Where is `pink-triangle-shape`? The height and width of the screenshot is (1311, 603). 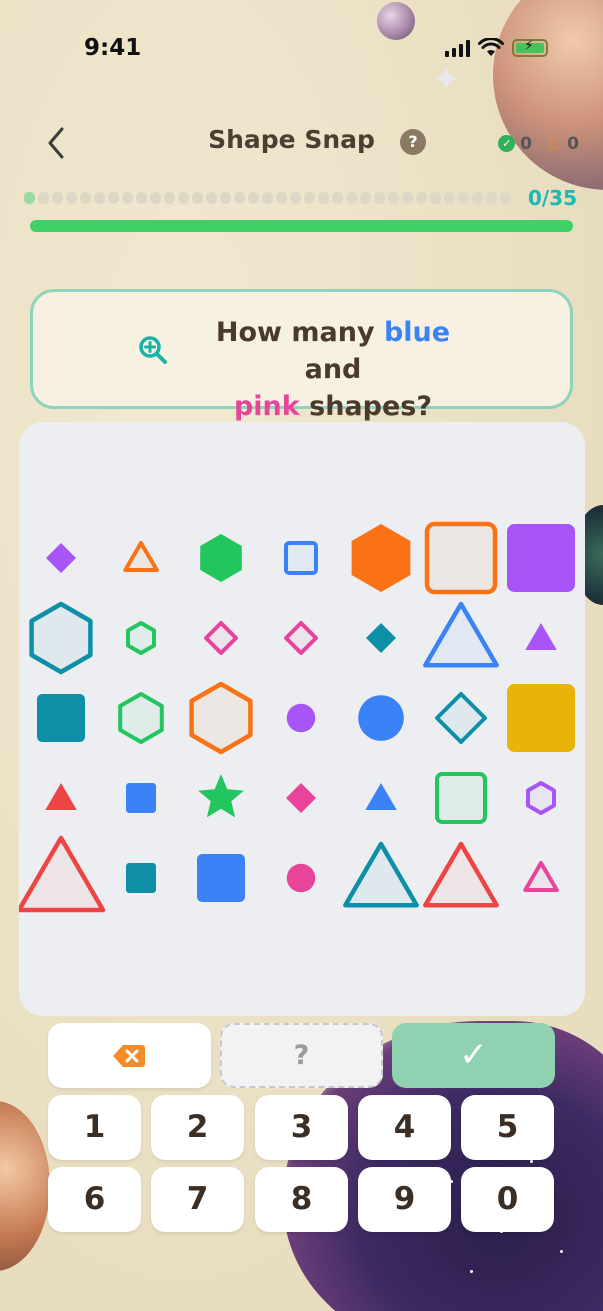
pink-triangle-shape is located at coordinates (541, 876).